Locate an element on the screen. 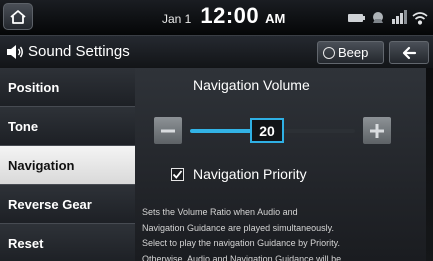 The height and width of the screenshot is (261, 433). home-button is located at coordinates (18, 16).